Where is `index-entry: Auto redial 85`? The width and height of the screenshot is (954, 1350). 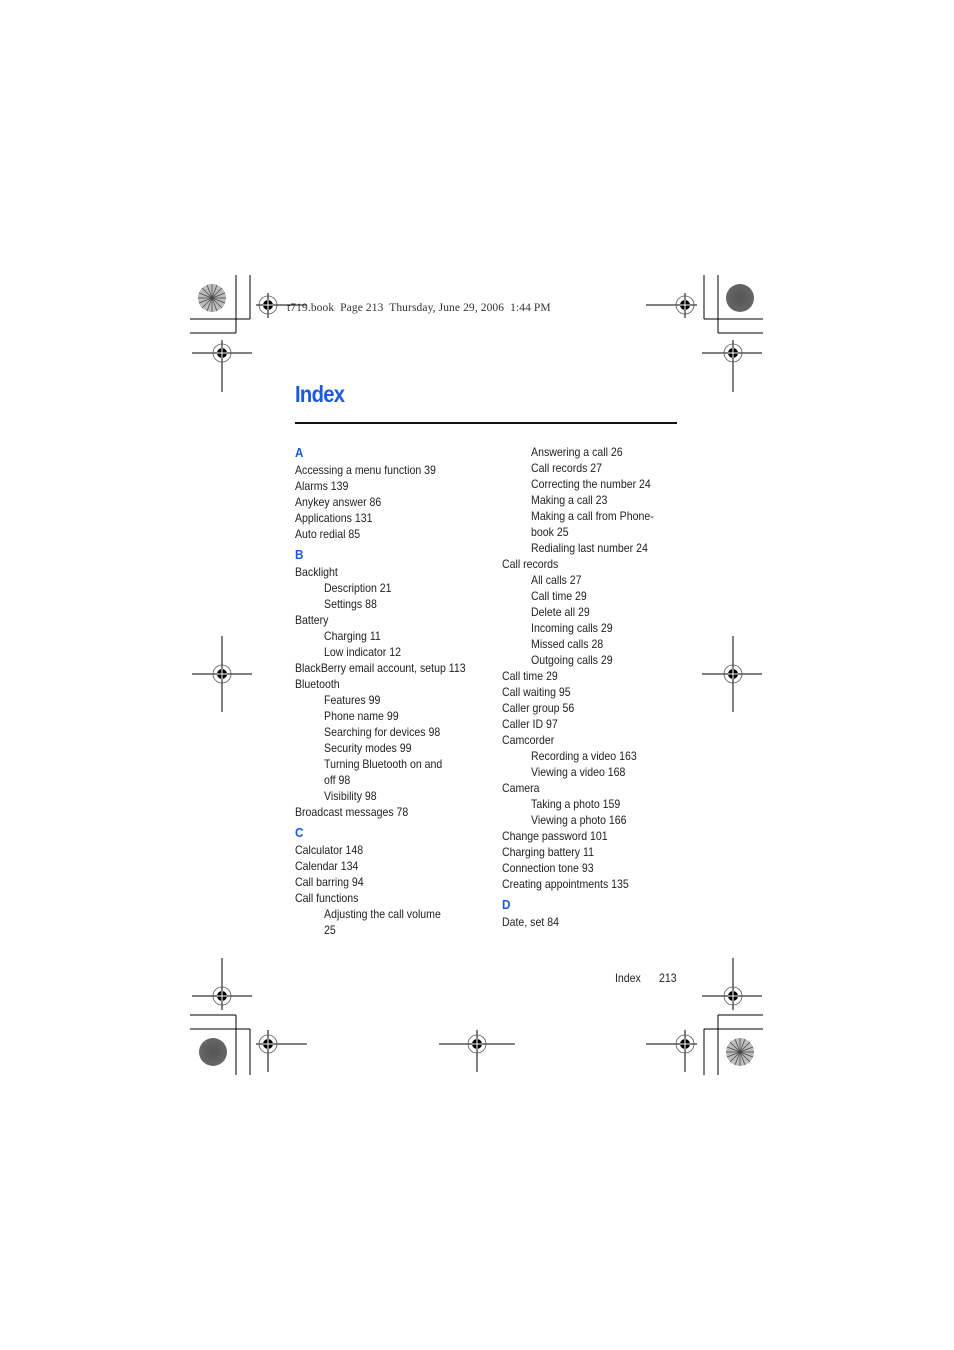 index-entry: Auto redial 85 is located at coordinates (328, 534).